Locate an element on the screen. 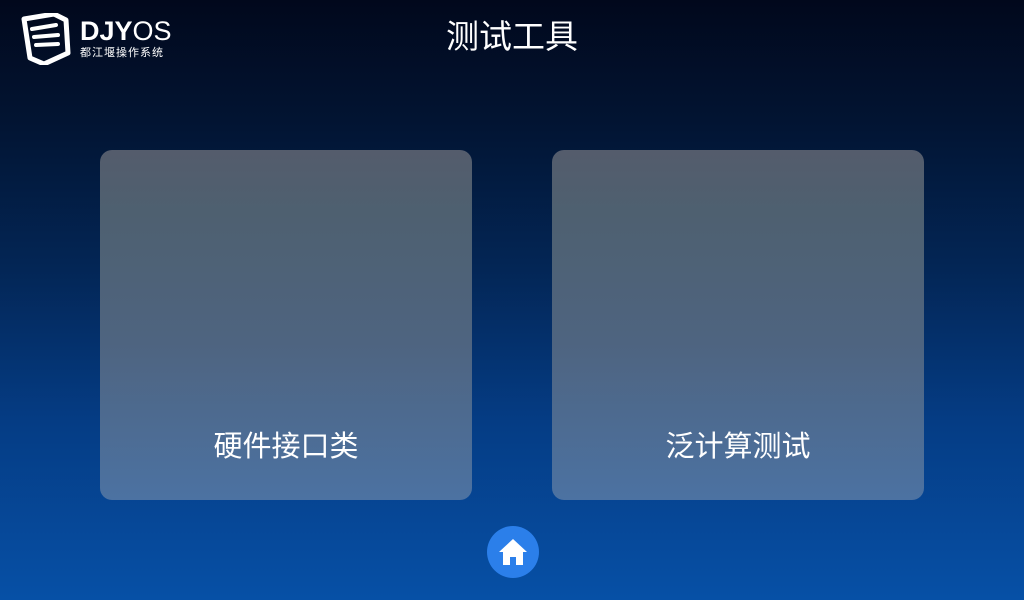 The height and width of the screenshot is (600, 1024). home-icon is located at coordinates (513, 552).